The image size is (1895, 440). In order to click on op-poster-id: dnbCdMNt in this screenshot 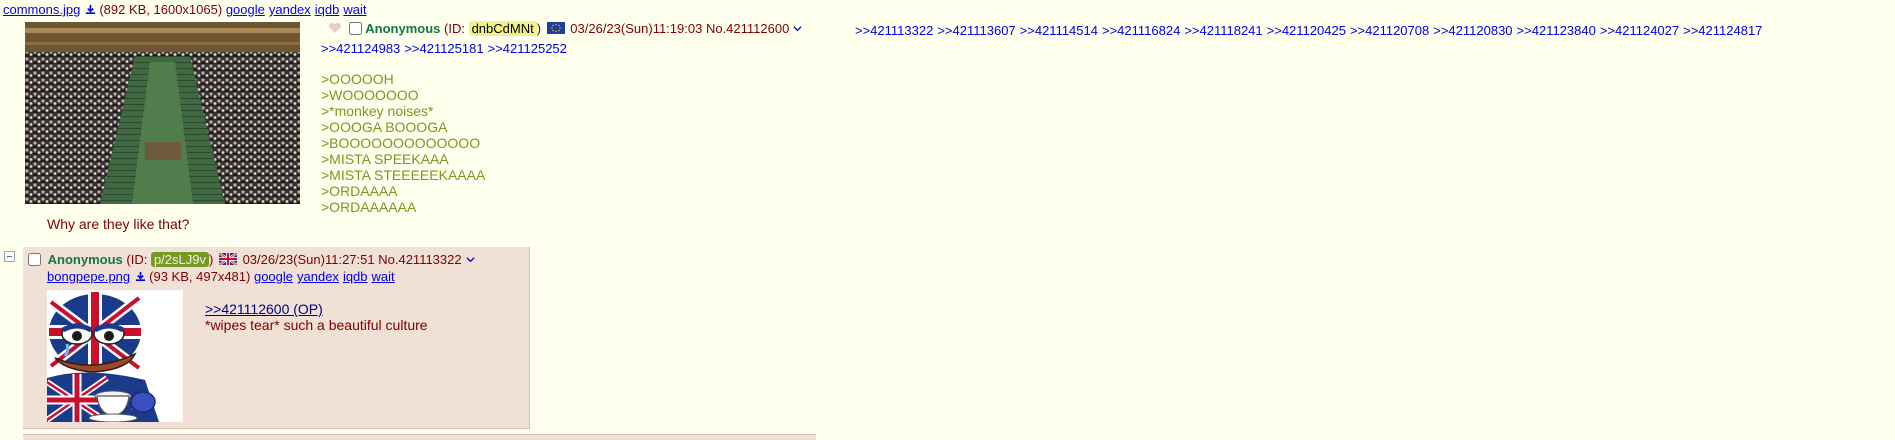, I will do `click(502, 28)`.